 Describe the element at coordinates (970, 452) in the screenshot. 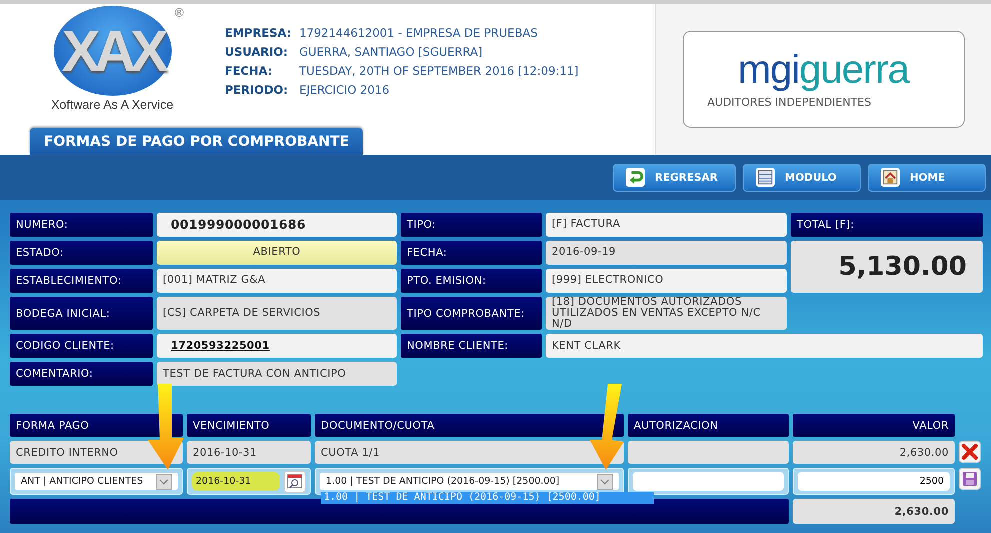

I see `delete-icon` at that location.